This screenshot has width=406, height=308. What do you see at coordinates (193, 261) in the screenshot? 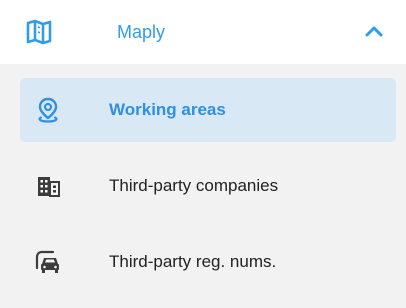
I see `menu-item-label: Third-party reg. nums.` at bounding box center [193, 261].